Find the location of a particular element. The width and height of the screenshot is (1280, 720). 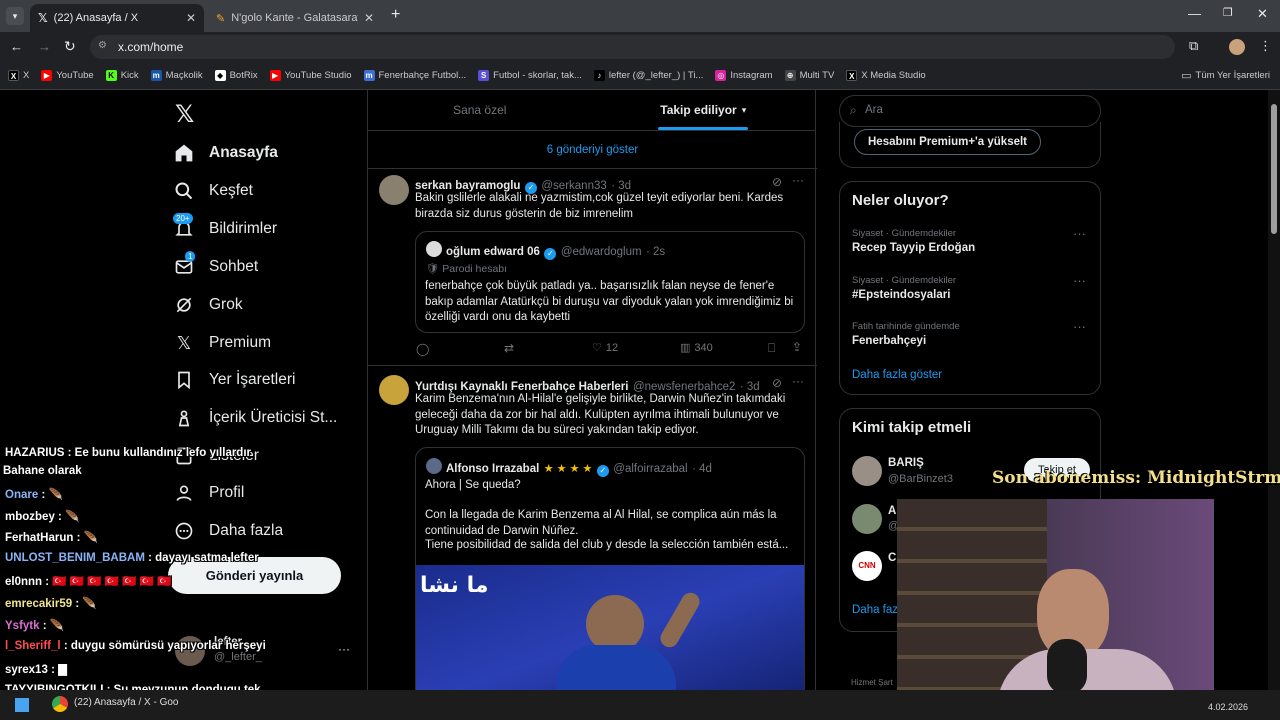

chat-text: : 🪶 is located at coordinates (69, 517).